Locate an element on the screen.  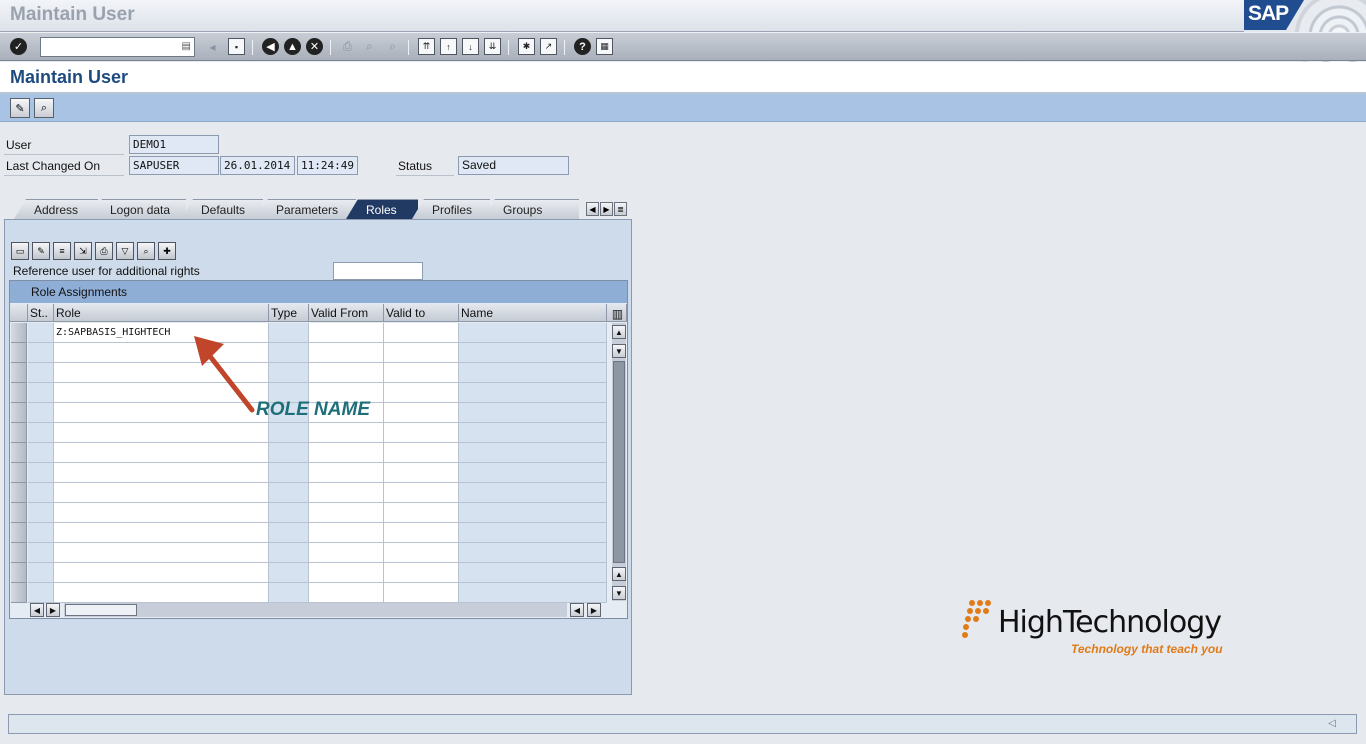
display-change-icon: ✎ is located at coordinates (20, 108).